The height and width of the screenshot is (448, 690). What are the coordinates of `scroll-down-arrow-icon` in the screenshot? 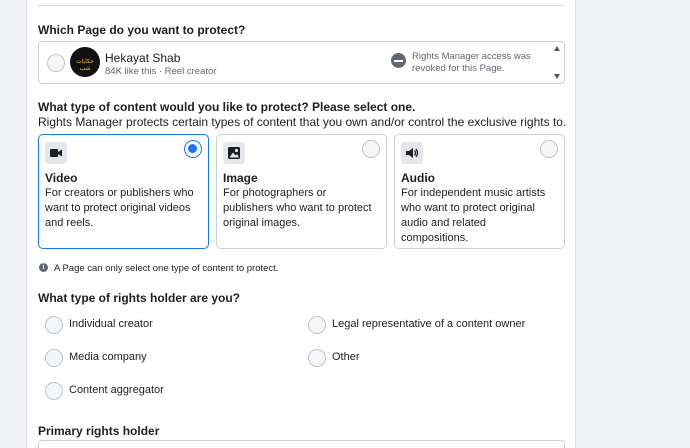 It's located at (557, 76).